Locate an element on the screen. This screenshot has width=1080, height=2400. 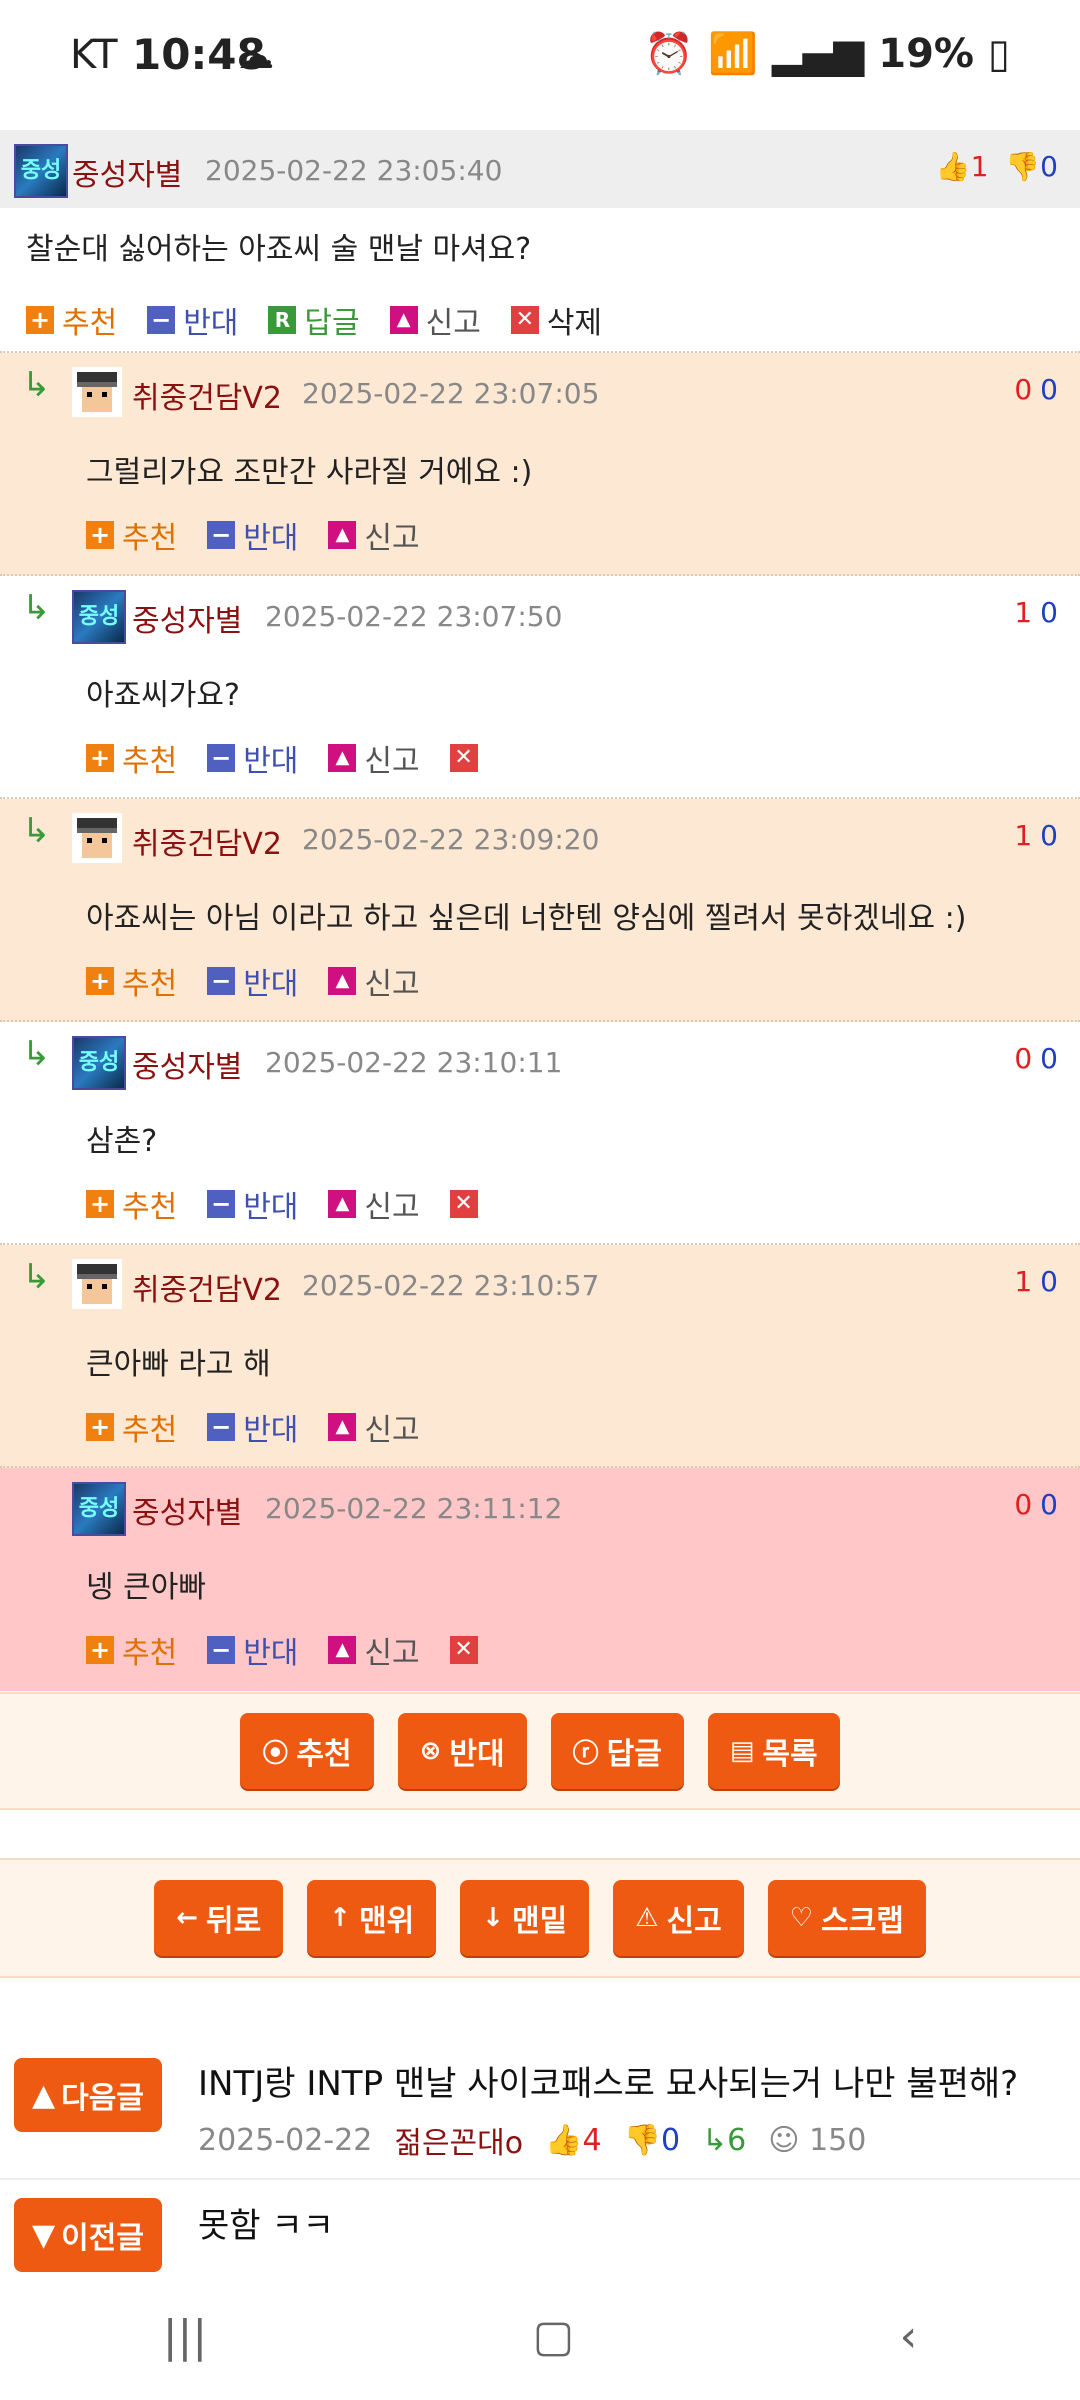
reply-r-icon: R is located at coordinates (282, 320).